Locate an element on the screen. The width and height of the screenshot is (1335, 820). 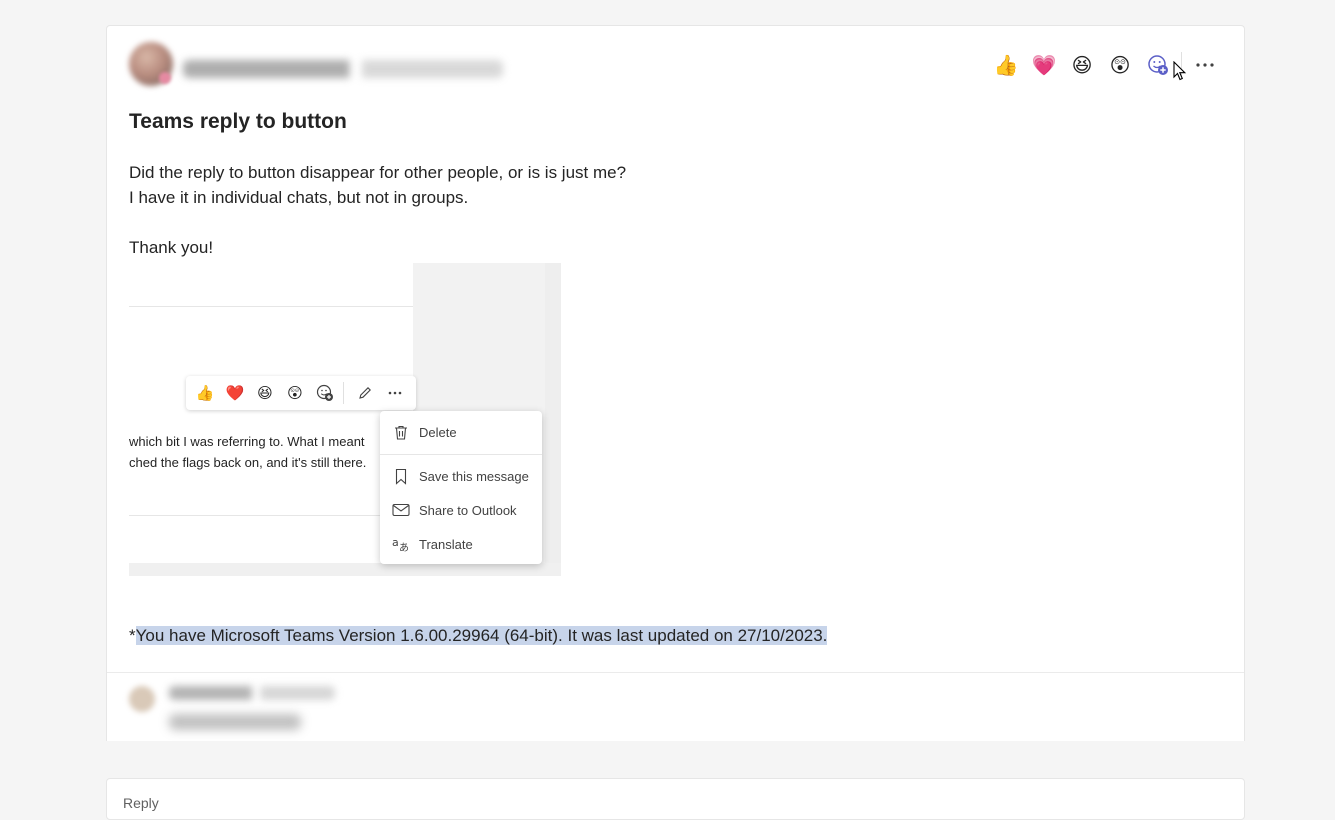
bookmark-icon is located at coordinates (401, 476).